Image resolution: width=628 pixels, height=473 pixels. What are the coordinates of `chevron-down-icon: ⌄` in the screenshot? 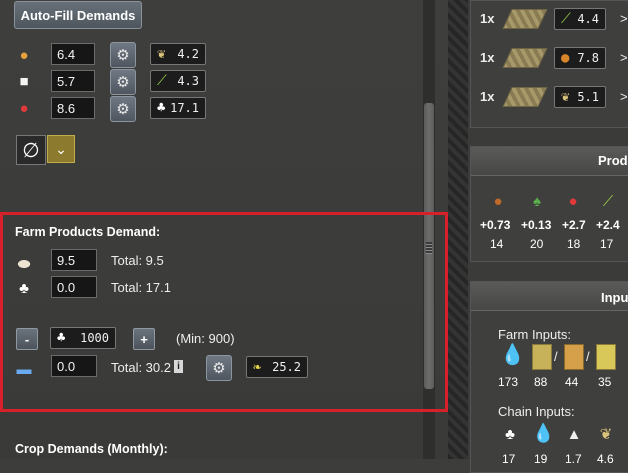 It's located at (61, 148).